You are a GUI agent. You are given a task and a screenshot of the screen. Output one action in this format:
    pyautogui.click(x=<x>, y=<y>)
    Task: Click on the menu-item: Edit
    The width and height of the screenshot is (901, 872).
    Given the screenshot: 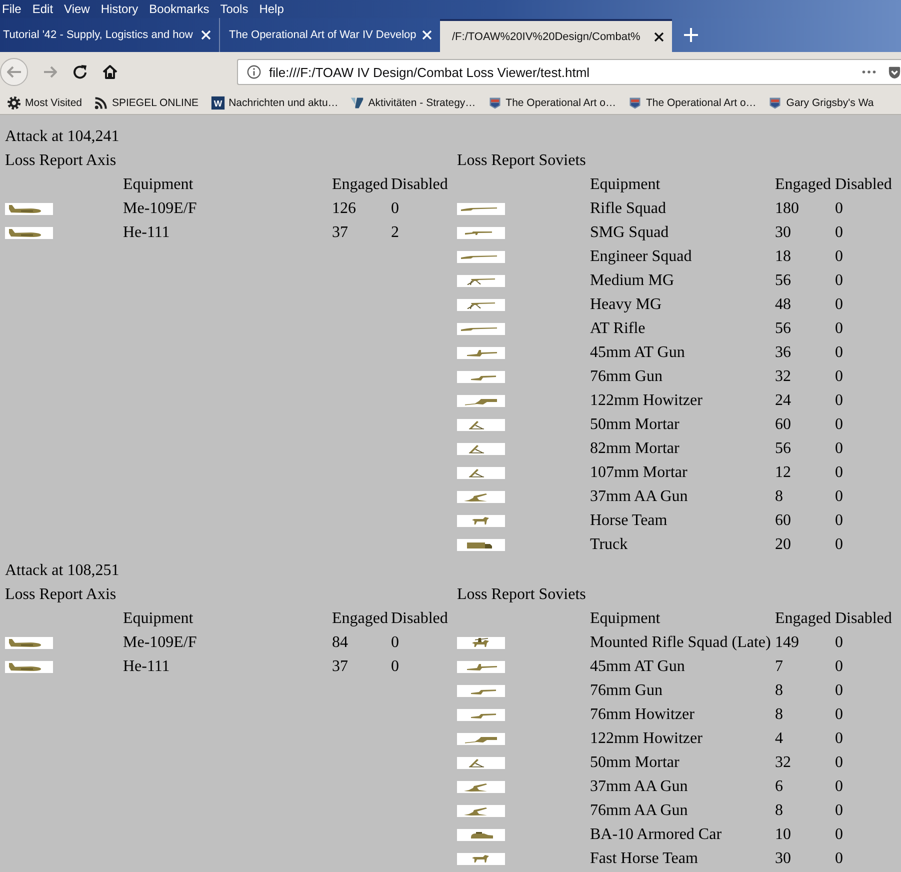 What is the action you would take?
    pyautogui.click(x=43, y=9)
    